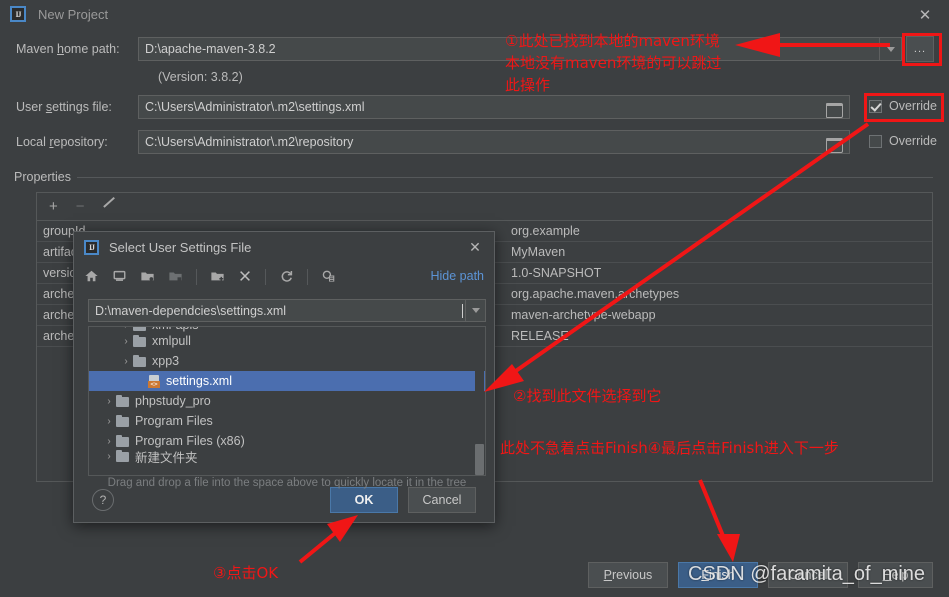 This screenshot has height=597, width=949. What do you see at coordinates (538, 252) in the screenshot?
I see `property-value: MyMaven` at bounding box center [538, 252].